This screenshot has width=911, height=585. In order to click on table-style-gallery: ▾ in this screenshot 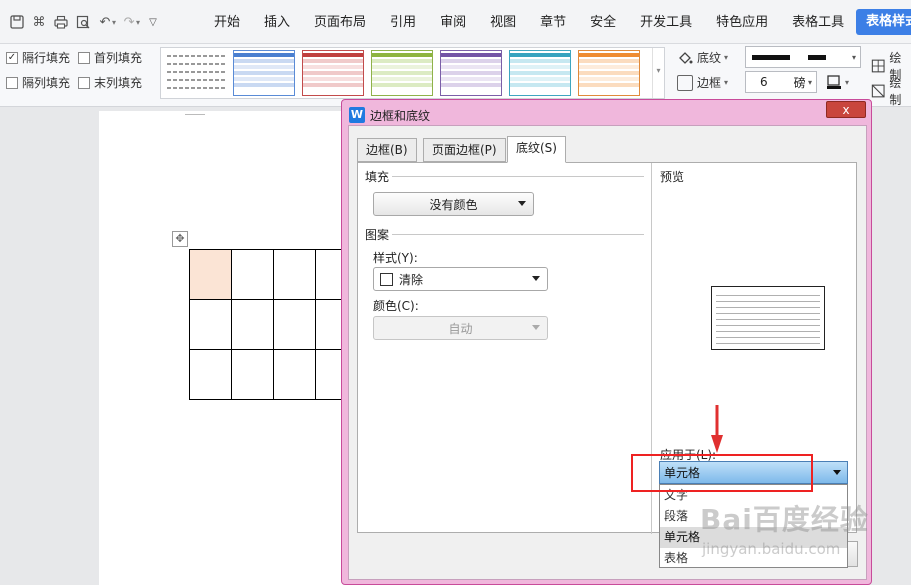, I will do `click(412, 73)`.